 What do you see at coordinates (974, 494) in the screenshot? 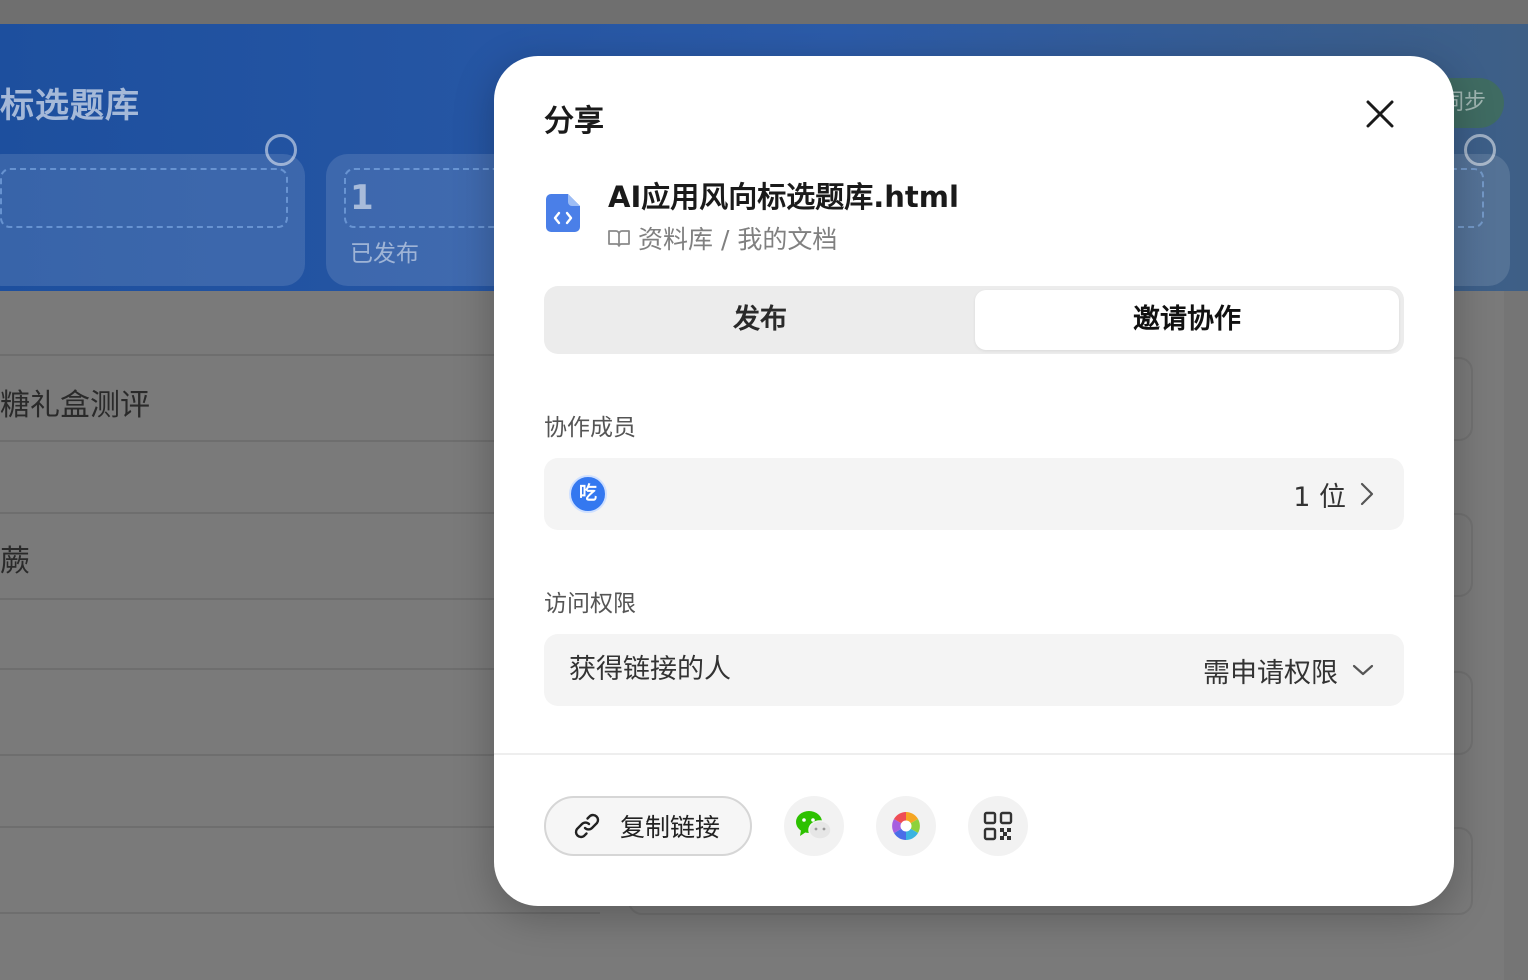
I see `members-row: 吃 1 位` at bounding box center [974, 494].